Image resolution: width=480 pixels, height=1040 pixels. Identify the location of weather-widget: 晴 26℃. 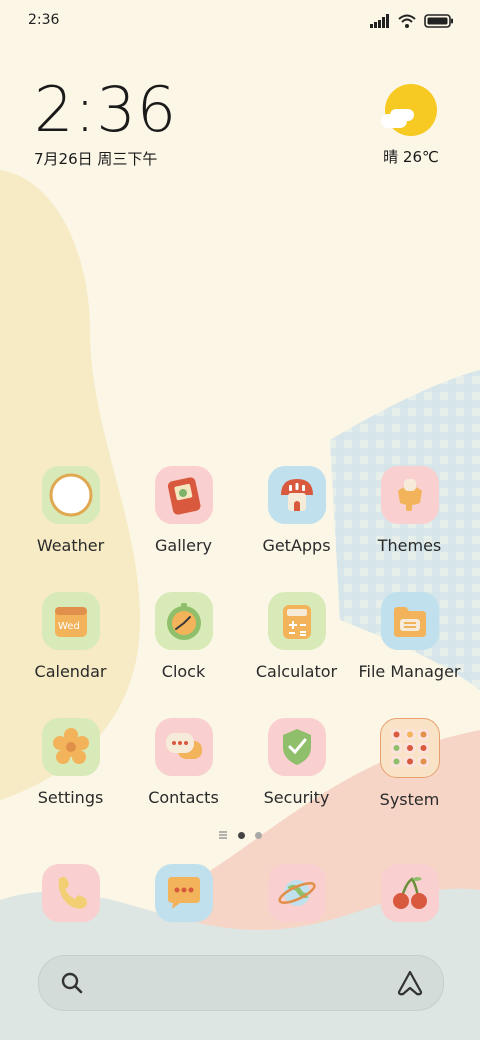
(411, 125).